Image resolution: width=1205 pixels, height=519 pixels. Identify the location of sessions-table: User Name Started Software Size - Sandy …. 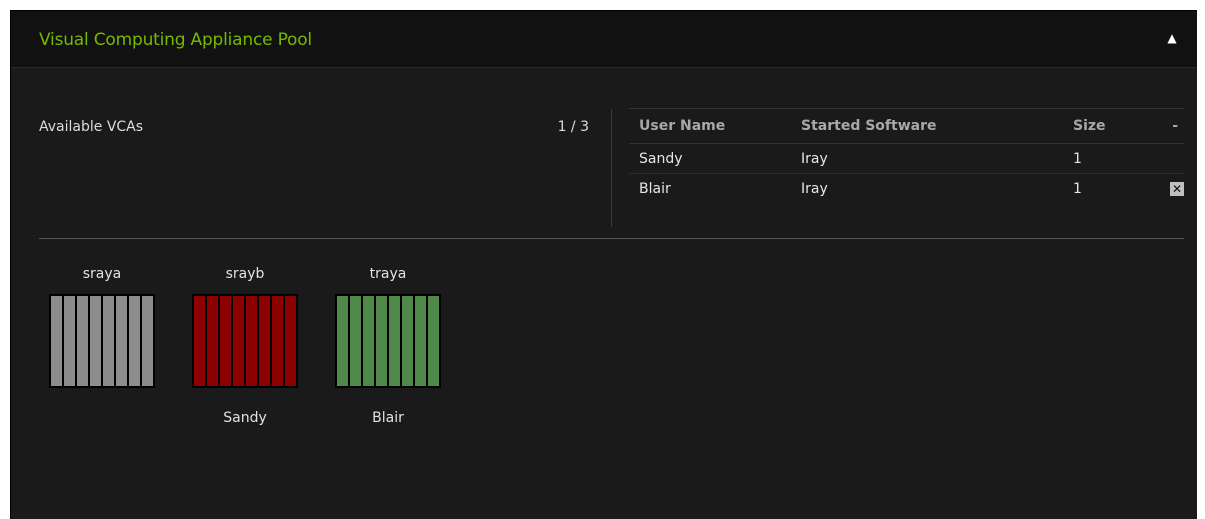
(906, 155).